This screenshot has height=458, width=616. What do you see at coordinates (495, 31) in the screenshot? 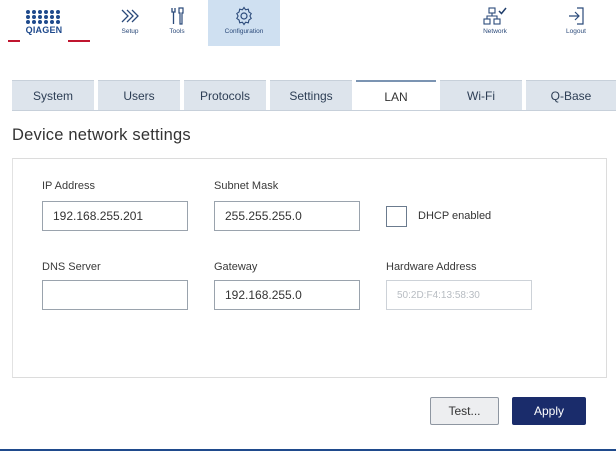
I see `nav-network-label: Network` at bounding box center [495, 31].